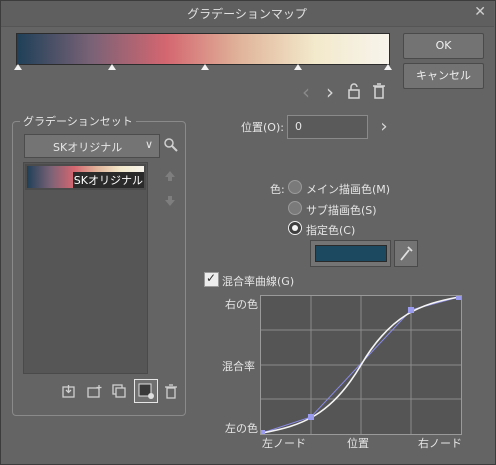 The image size is (496, 465). Describe the element at coordinates (203, 49) in the screenshot. I see `gradient-preview-bar` at that location.